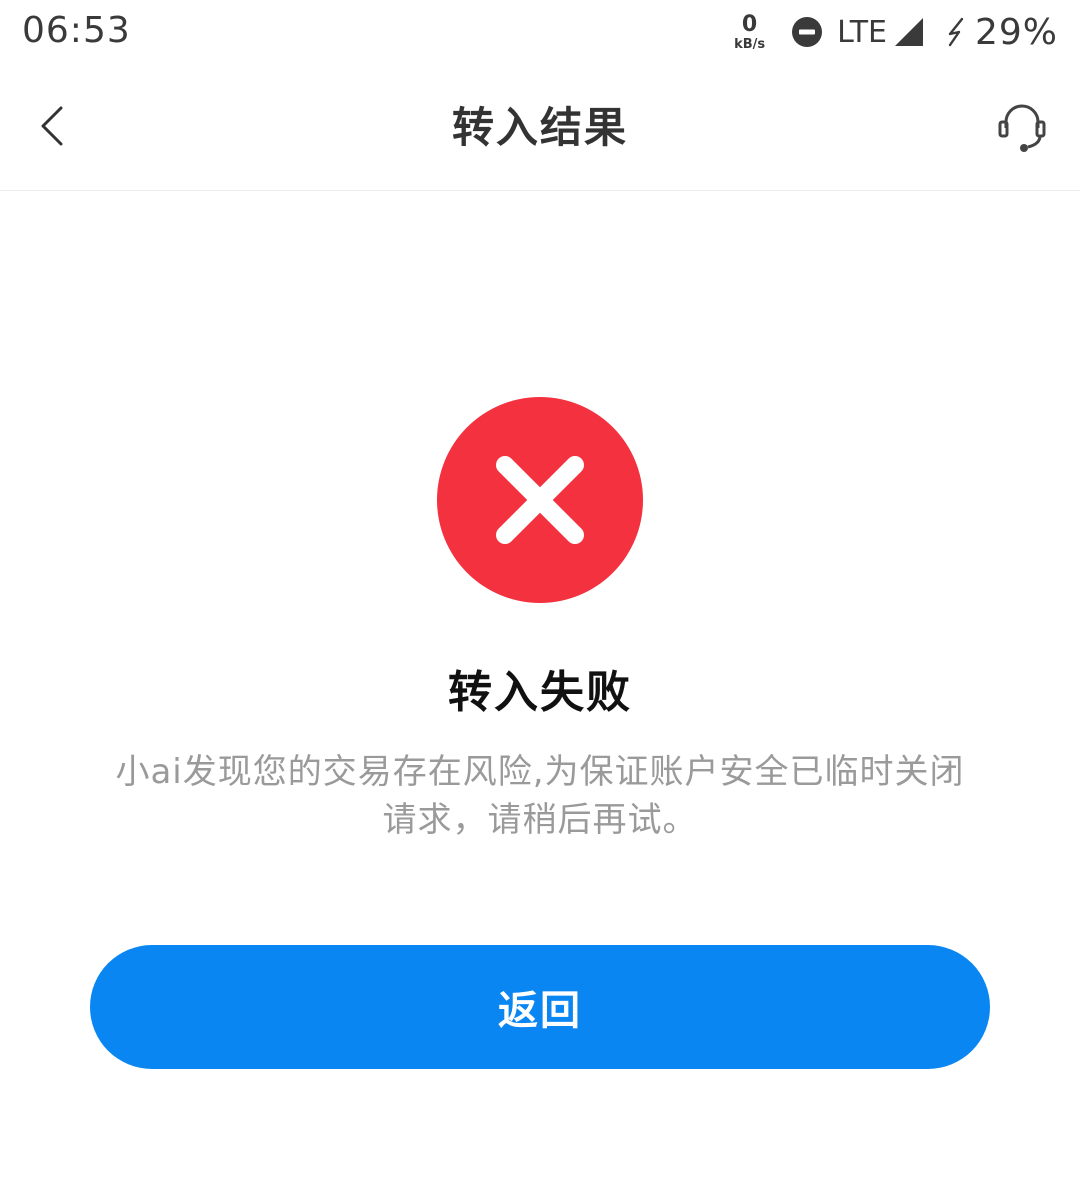  Describe the element at coordinates (540, 32) in the screenshot. I see `status-bar: 06:53 0 kB/s LTE 29%` at that location.